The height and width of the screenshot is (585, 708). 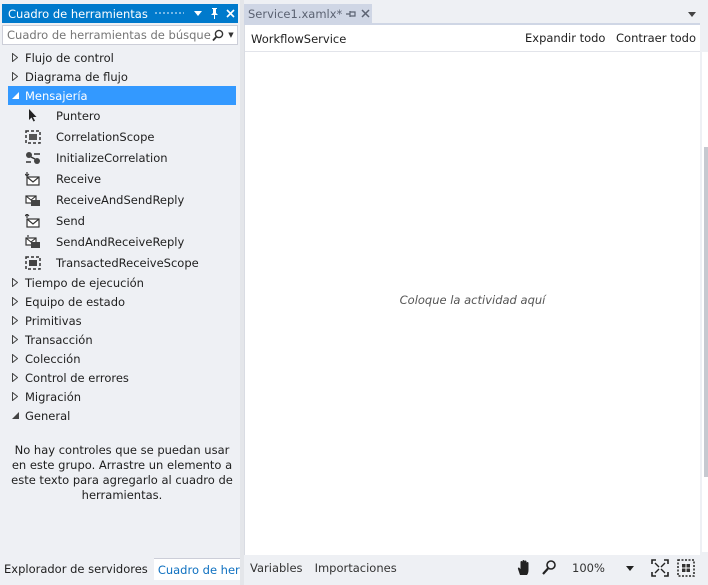 I want to click on toolbox-item-receiveandsendreply: ReceiveAndSendReply, so click(x=122, y=199).